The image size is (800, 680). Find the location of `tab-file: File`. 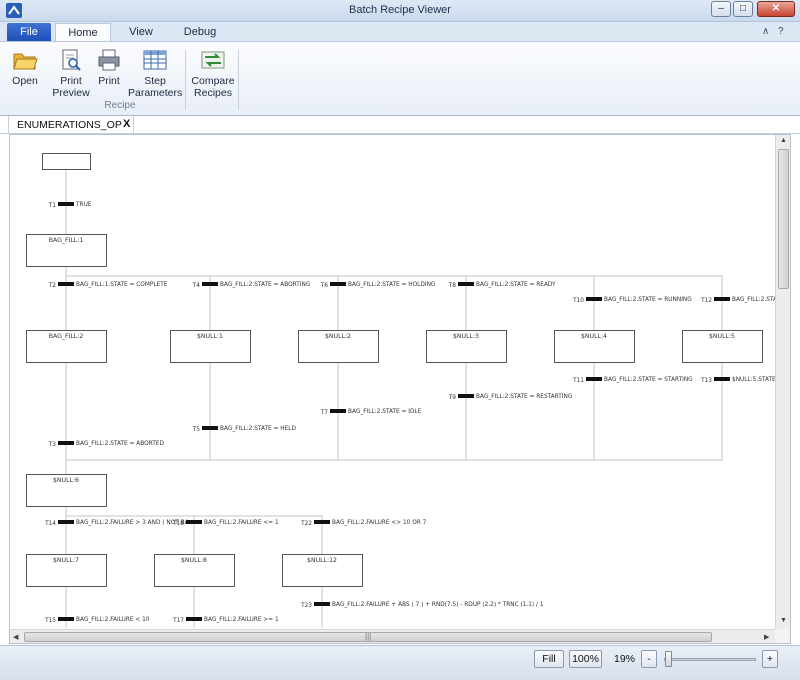

tab-file: File is located at coordinates (29, 32).